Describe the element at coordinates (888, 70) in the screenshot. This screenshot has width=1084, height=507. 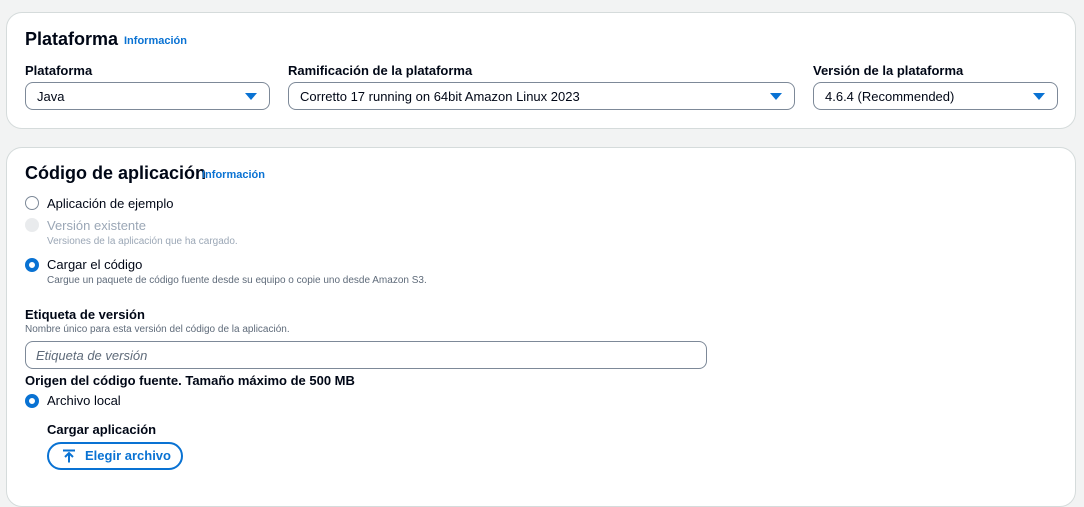
I see `platform-version-label: Versión de la plataforma` at that location.